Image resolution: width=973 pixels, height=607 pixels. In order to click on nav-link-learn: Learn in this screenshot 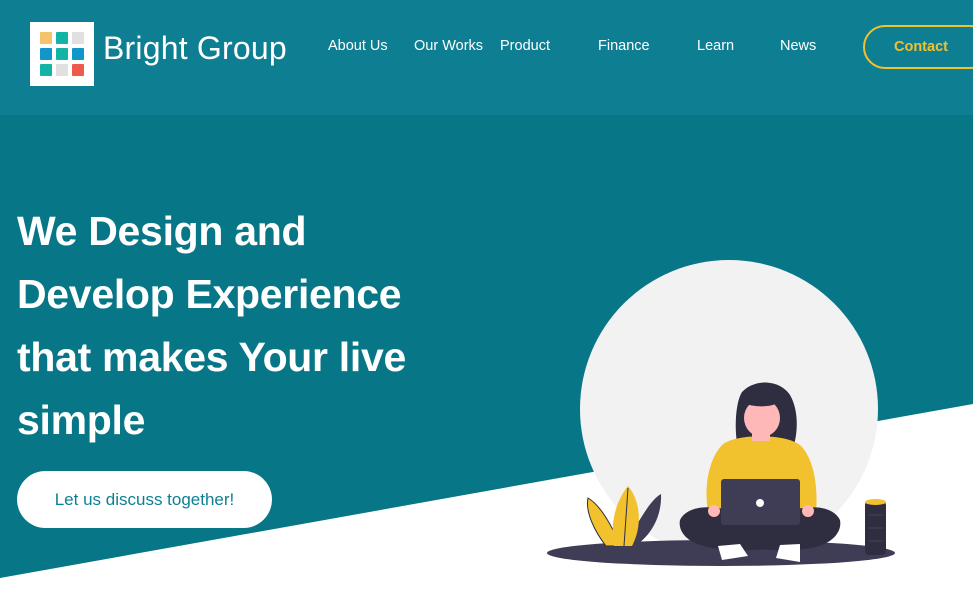, I will do `click(732, 46)`.